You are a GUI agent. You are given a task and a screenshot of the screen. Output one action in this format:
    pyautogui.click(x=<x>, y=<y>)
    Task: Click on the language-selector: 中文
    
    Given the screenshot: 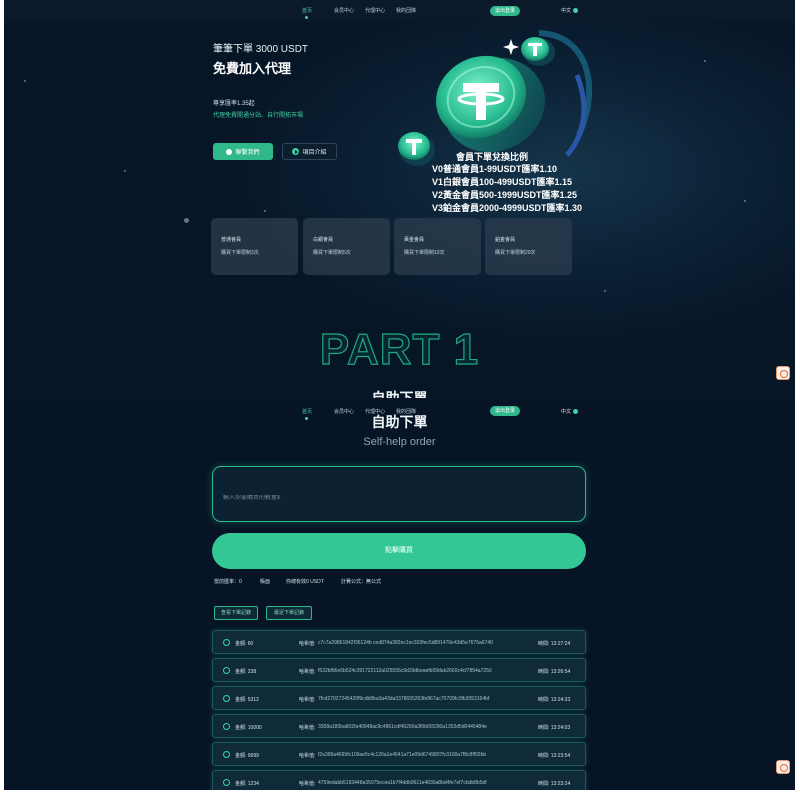 What is the action you would take?
    pyautogui.click(x=566, y=10)
    